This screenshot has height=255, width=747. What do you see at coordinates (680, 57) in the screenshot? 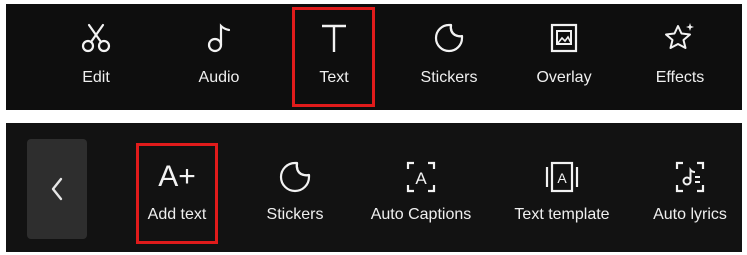
I see `tool-effects: Effects` at bounding box center [680, 57].